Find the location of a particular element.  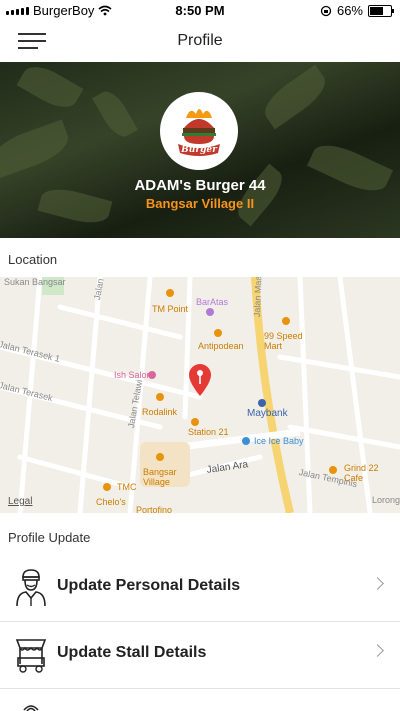

nav-bar: Profile is located at coordinates (200, 41).